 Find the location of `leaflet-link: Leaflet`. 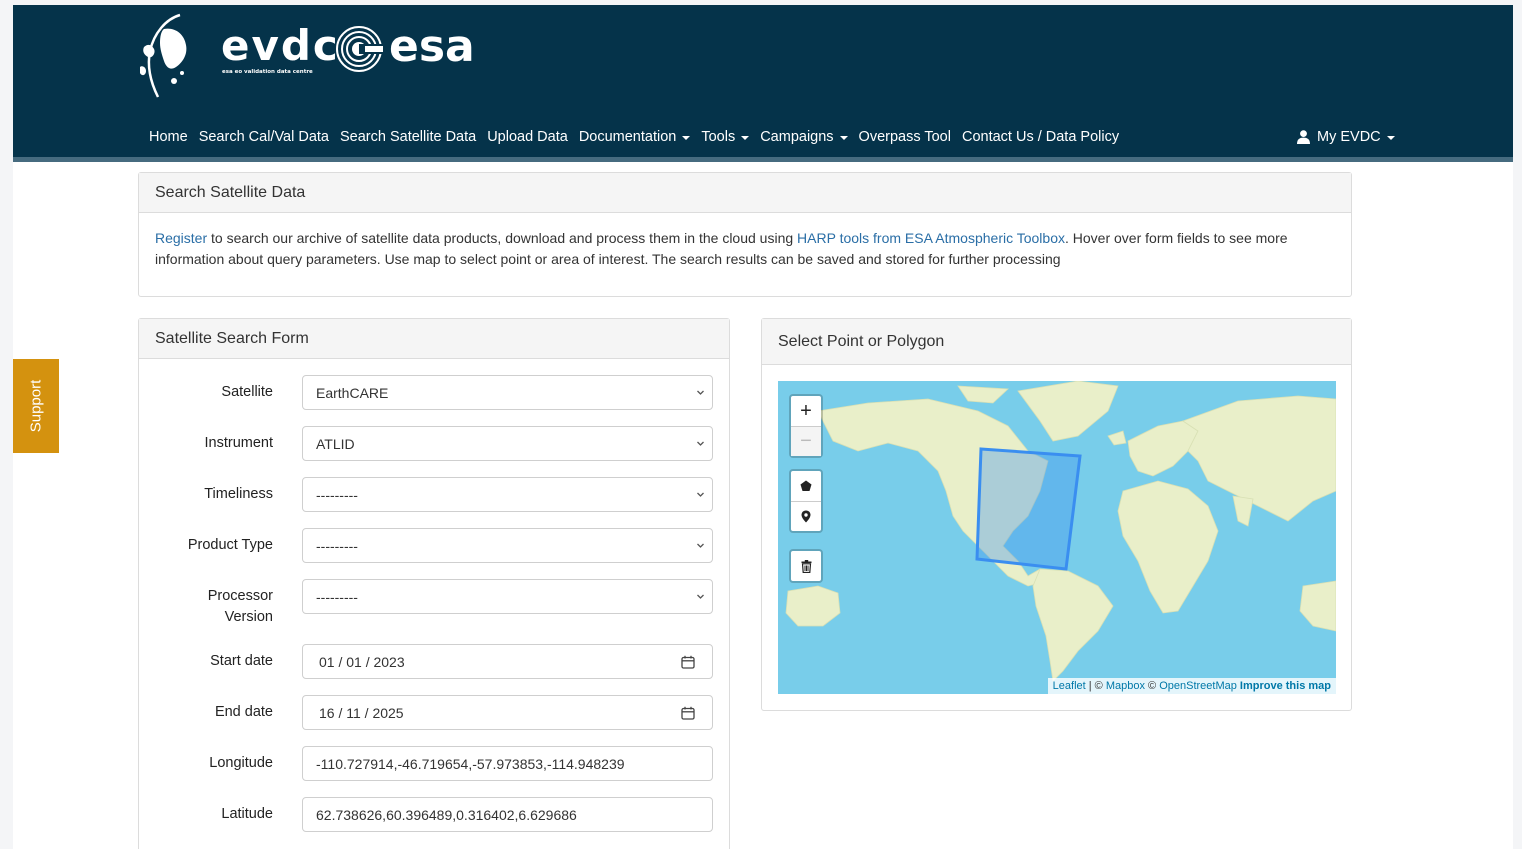

leaflet-link: Leaflet is located at coordinates (1069, 686).